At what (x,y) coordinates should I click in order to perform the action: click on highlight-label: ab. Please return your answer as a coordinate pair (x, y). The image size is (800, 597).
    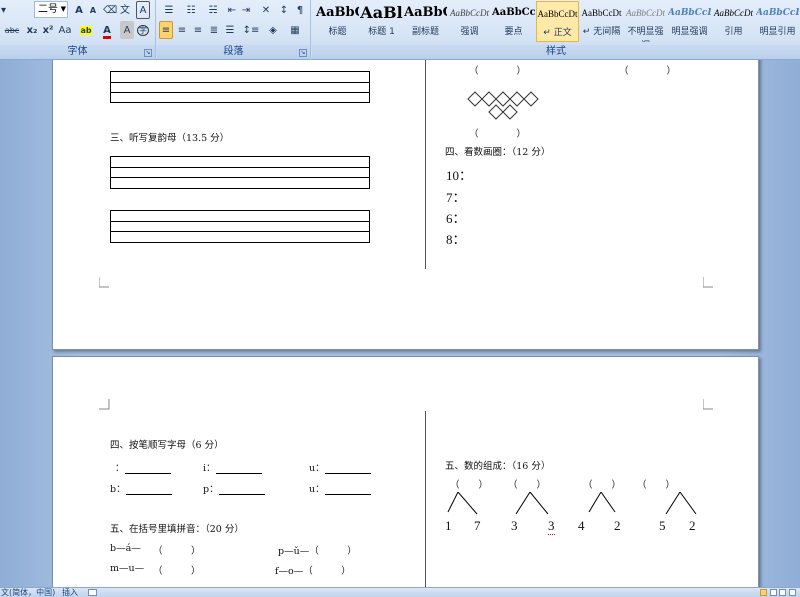
    Looking at the image, I should click on (86, 30).